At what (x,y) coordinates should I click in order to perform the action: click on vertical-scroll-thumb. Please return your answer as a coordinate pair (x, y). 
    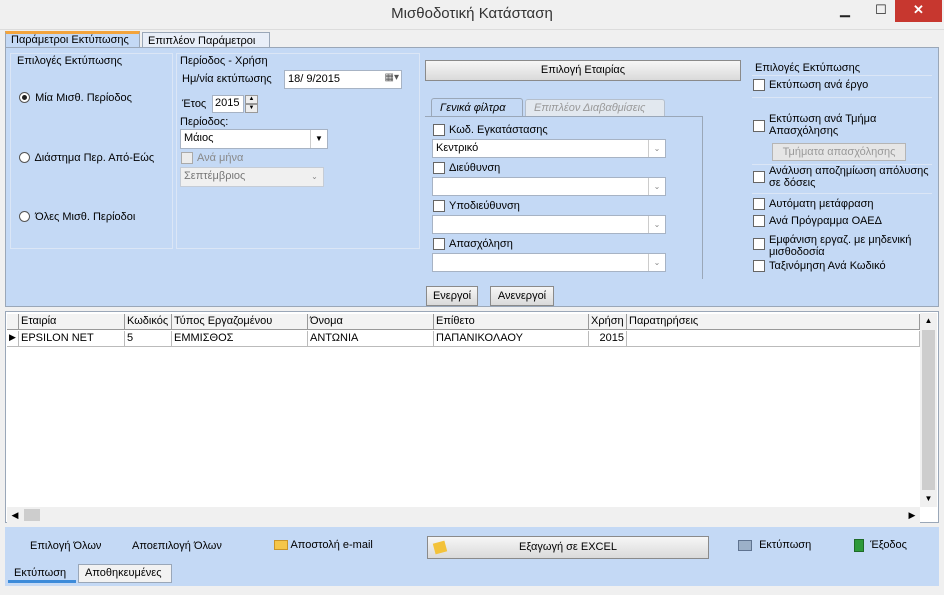
    Looking at the image, I should click on (928, 410).